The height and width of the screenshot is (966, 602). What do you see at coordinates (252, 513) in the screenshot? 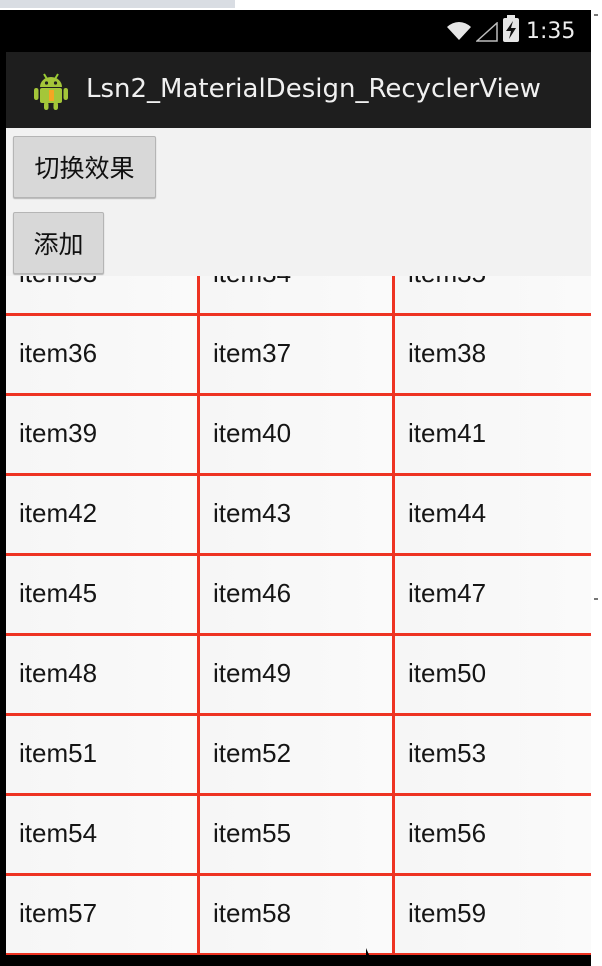
I see `item-label: item43` at bounding box center [252, 513].